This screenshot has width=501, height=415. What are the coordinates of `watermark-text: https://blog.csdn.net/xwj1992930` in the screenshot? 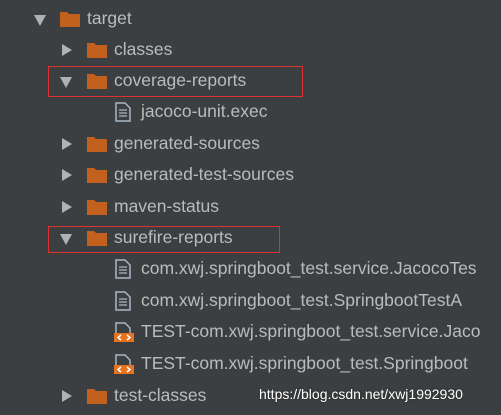 It's located at (361, 394).